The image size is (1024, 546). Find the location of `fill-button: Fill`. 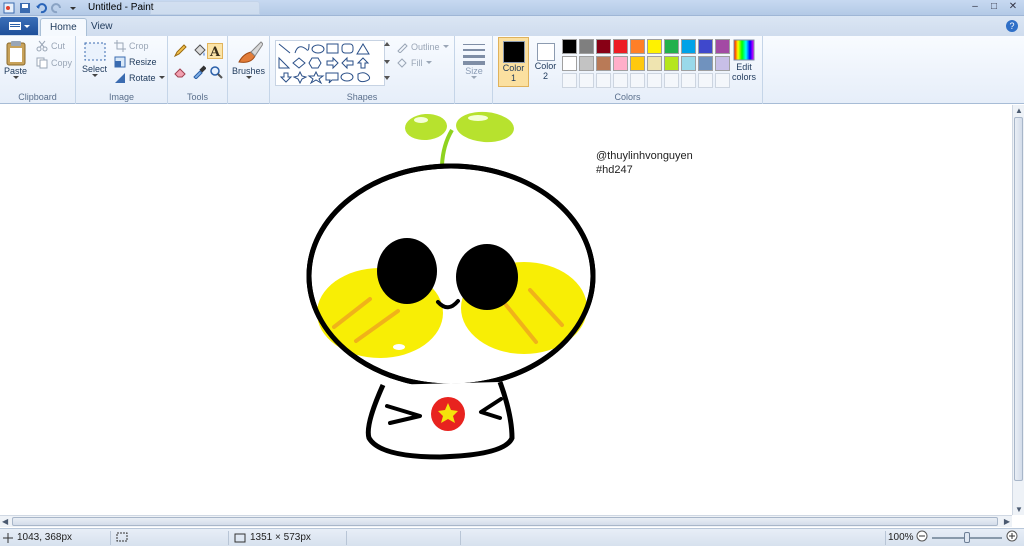

fill-button: Fill is located at coordinates (414, 63).